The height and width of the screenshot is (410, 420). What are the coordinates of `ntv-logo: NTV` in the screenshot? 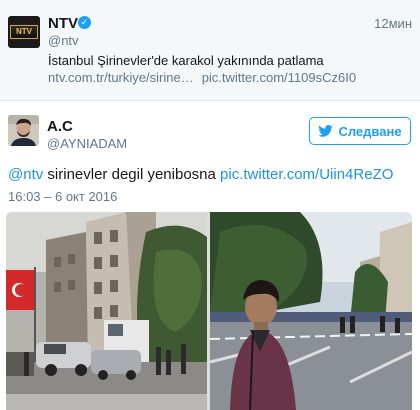 It's located at (24, 32).